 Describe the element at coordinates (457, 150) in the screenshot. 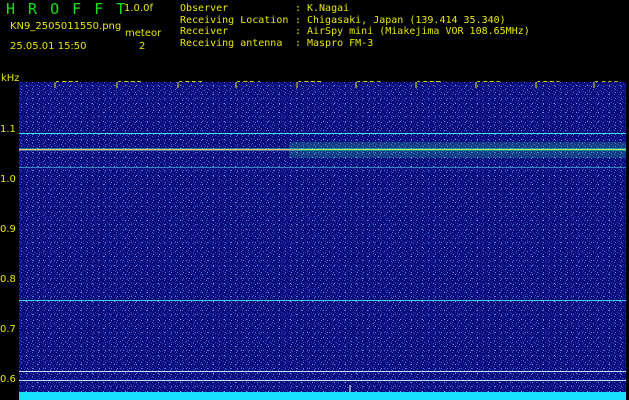

I see `carrier-noise-cluster` at that location.